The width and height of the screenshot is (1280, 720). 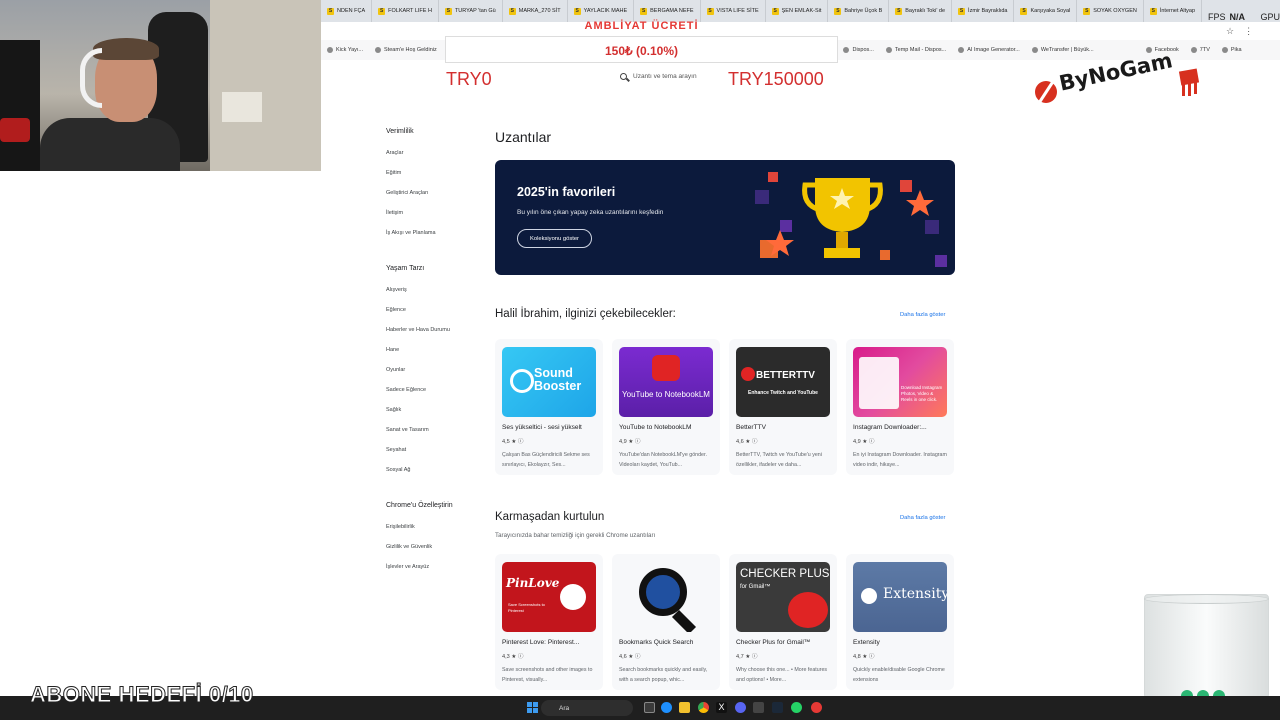 I want to click on tab-label: TURYAP 'tan Gü, so click(x=475, y=11).